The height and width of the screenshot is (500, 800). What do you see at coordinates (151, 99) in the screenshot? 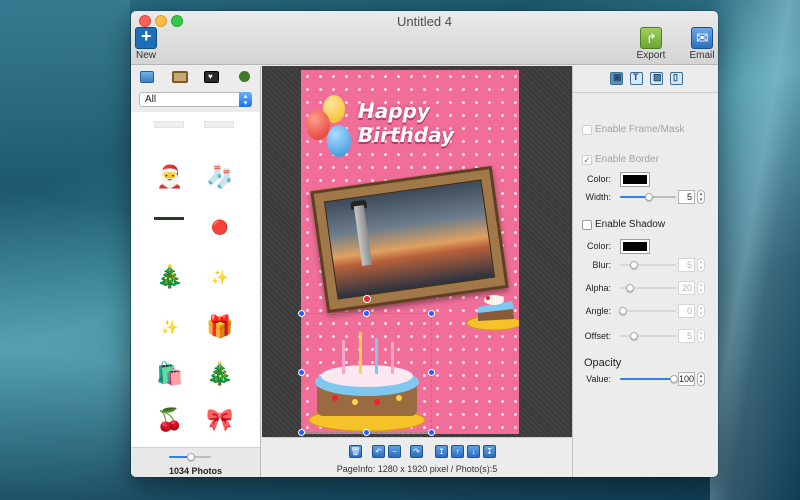
I see `category-select-value: All` at bounding box center [151, 99].